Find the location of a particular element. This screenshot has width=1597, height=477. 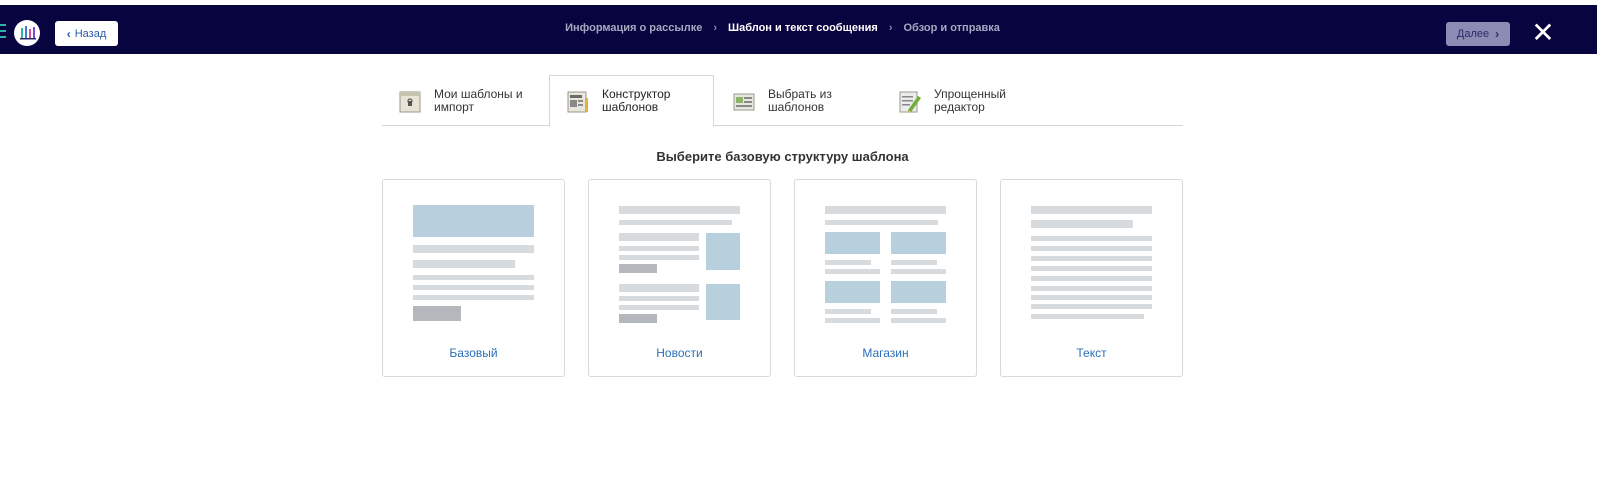

layout-text-preview is located at coordinates (1091, 262).